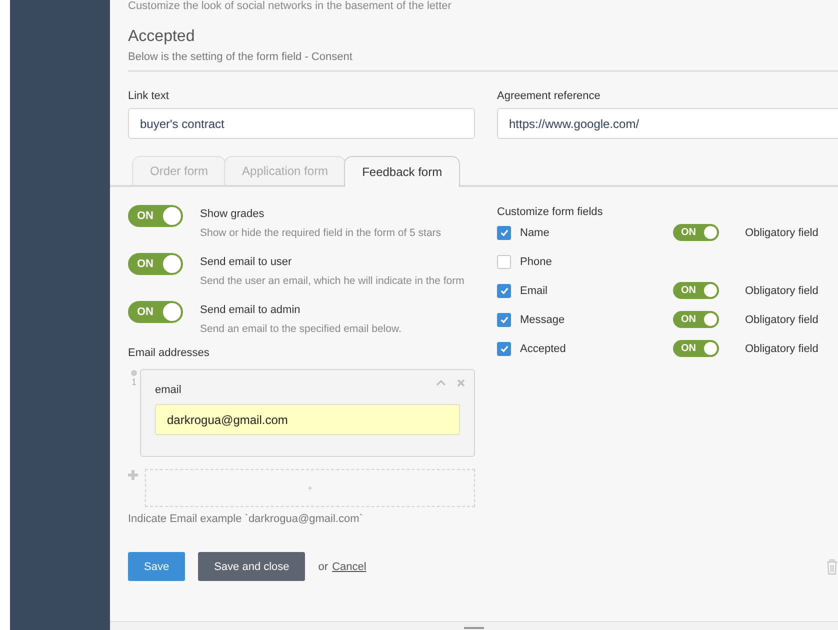  What do you see at coordinates (290, 6) in the screenshot?
I see `section-note: Customize the look of social networks in the basement of the letter` at bounding box center [290, 6].